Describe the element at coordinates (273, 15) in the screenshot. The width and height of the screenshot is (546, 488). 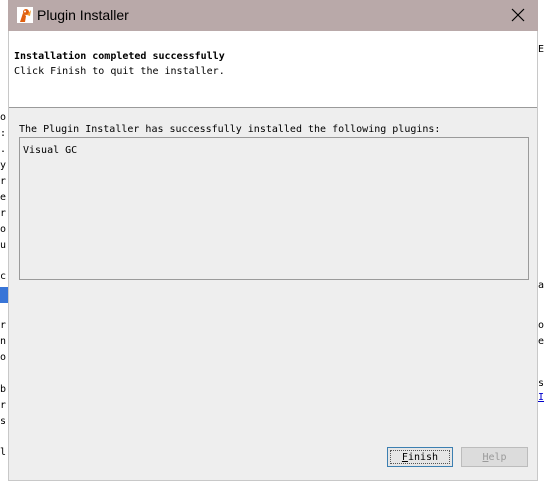
I see `title-bar: Plugin Installer` at that location.